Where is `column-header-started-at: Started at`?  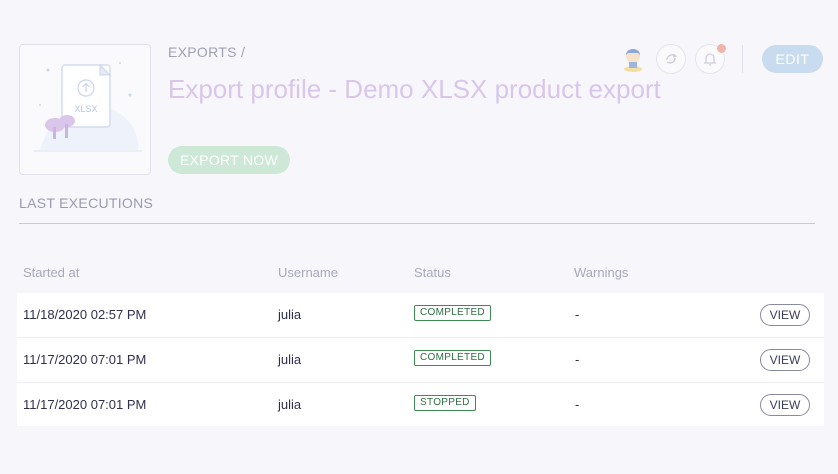
column-header-started-at: Started at is located at coordinates (51, 272).